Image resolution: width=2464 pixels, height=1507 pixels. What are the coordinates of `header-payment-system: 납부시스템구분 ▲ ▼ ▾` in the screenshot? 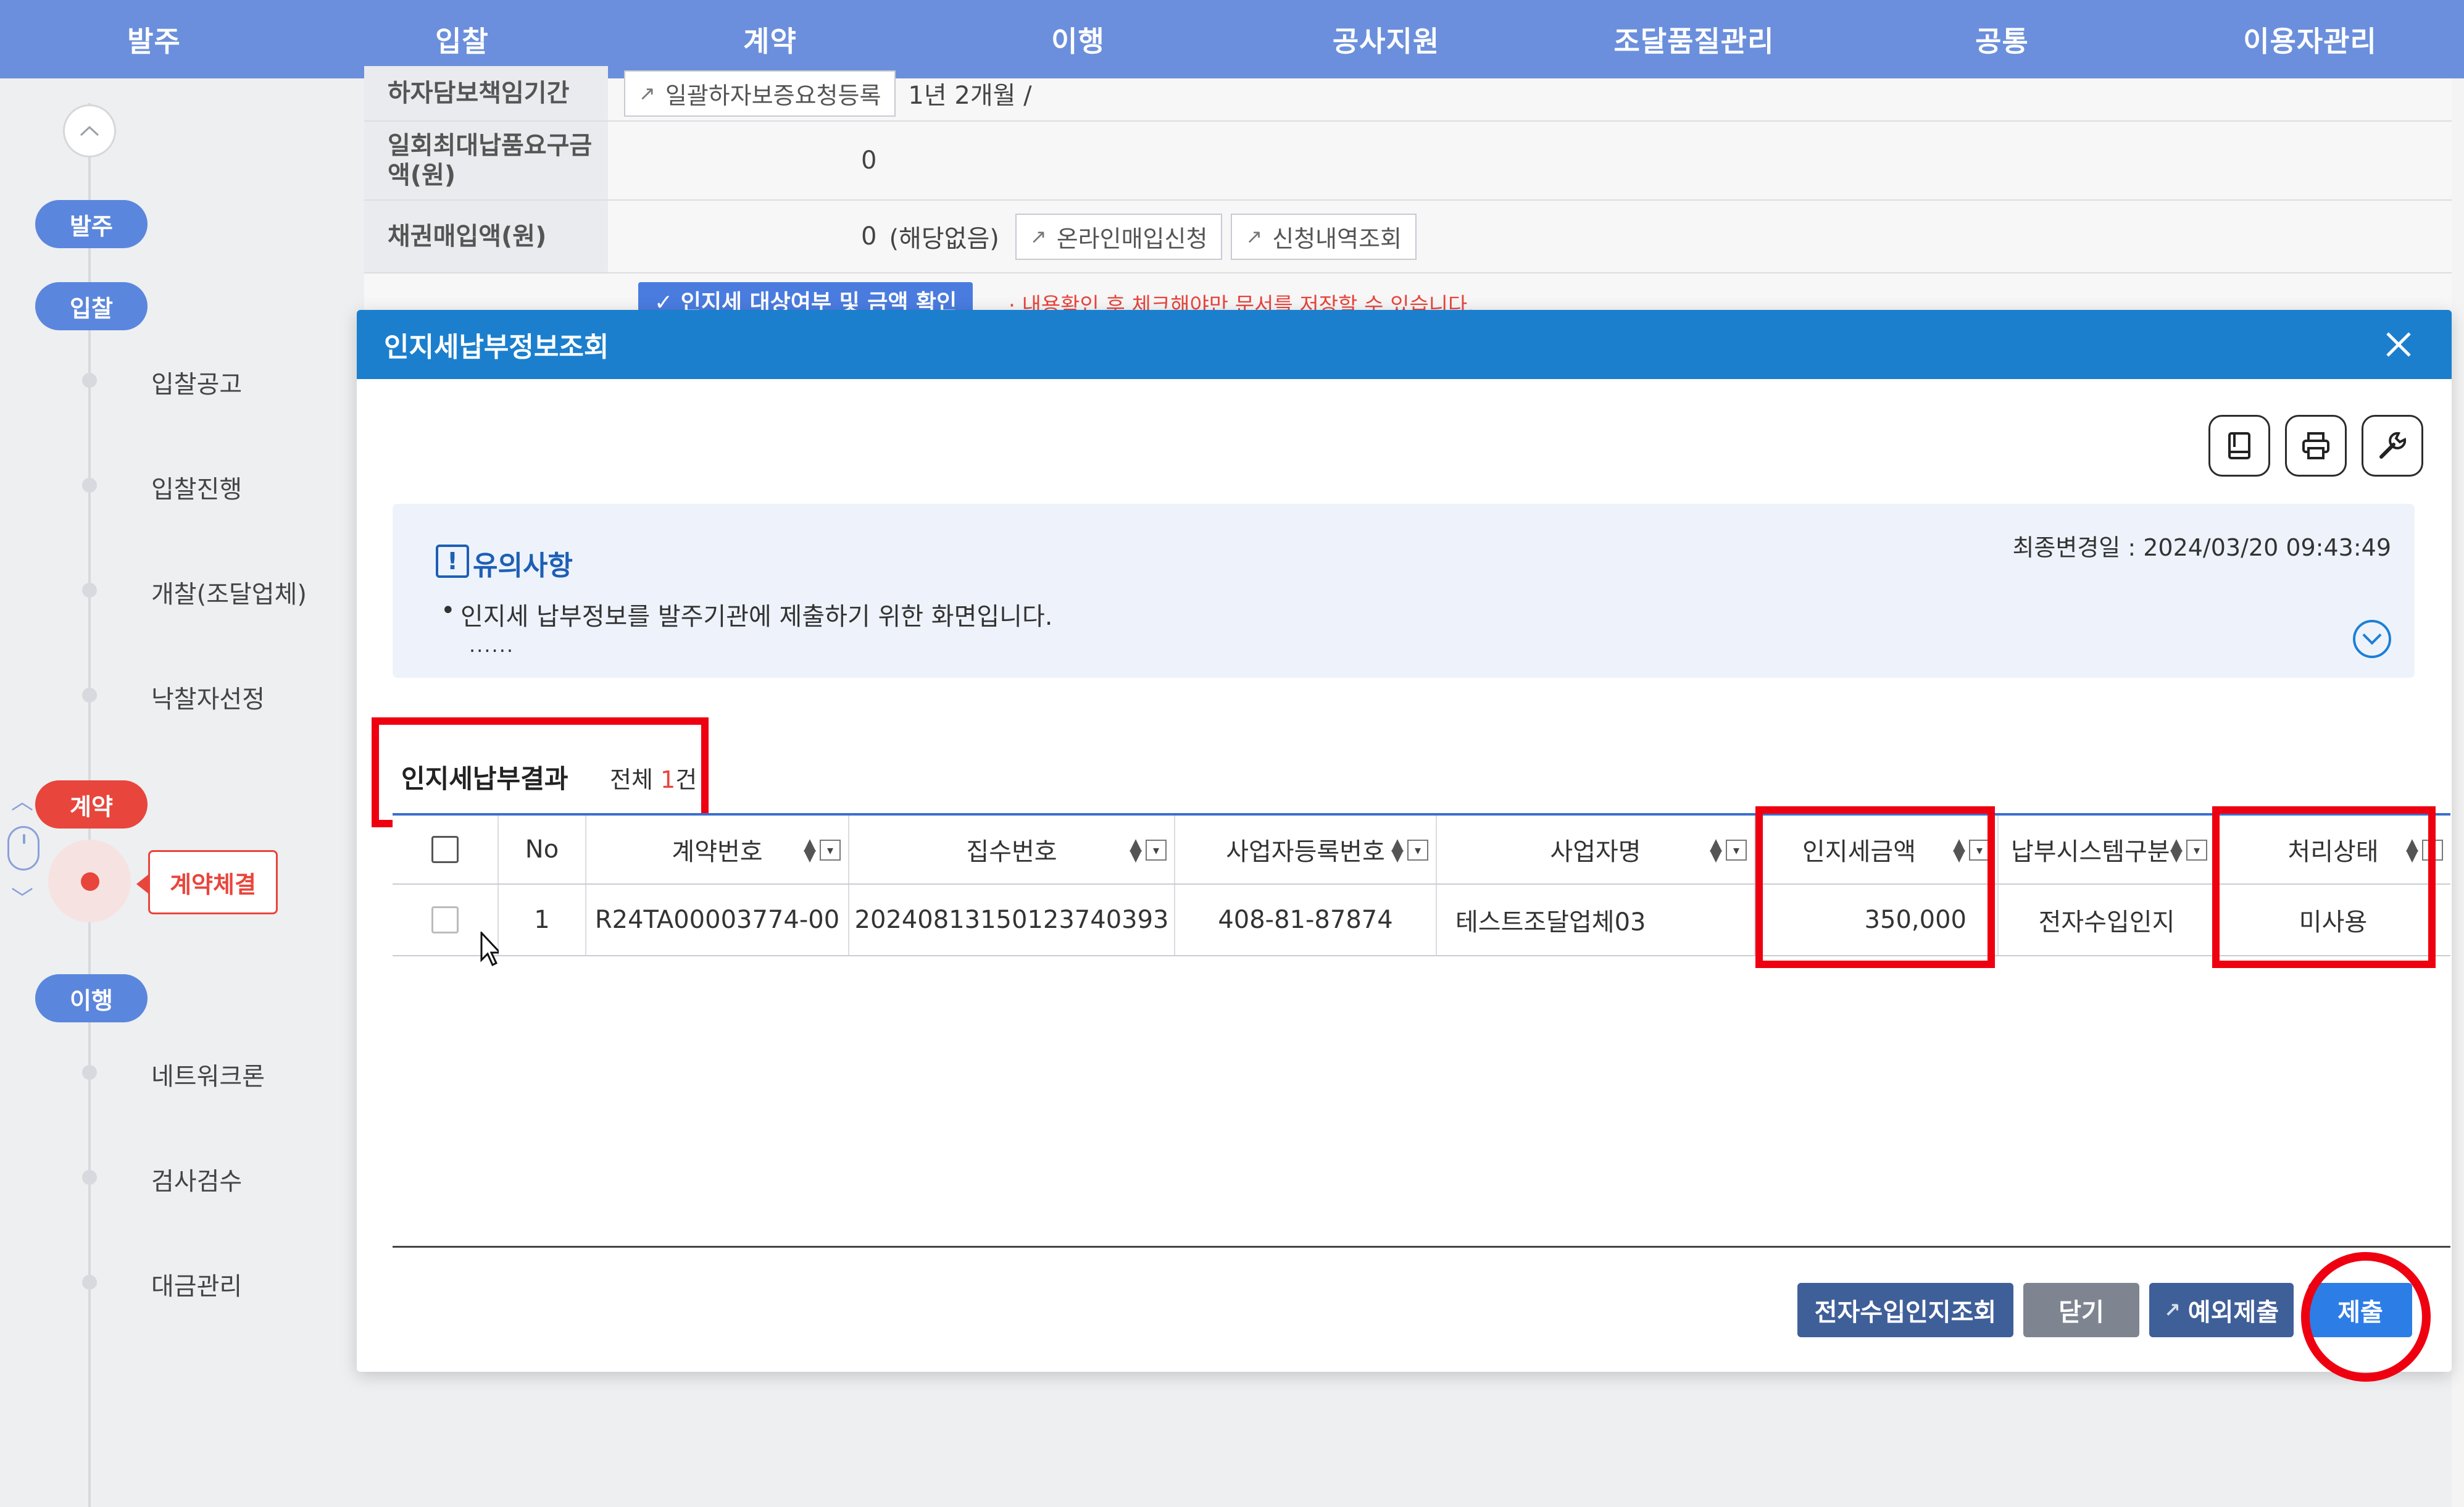 It's located at (2107, 849).